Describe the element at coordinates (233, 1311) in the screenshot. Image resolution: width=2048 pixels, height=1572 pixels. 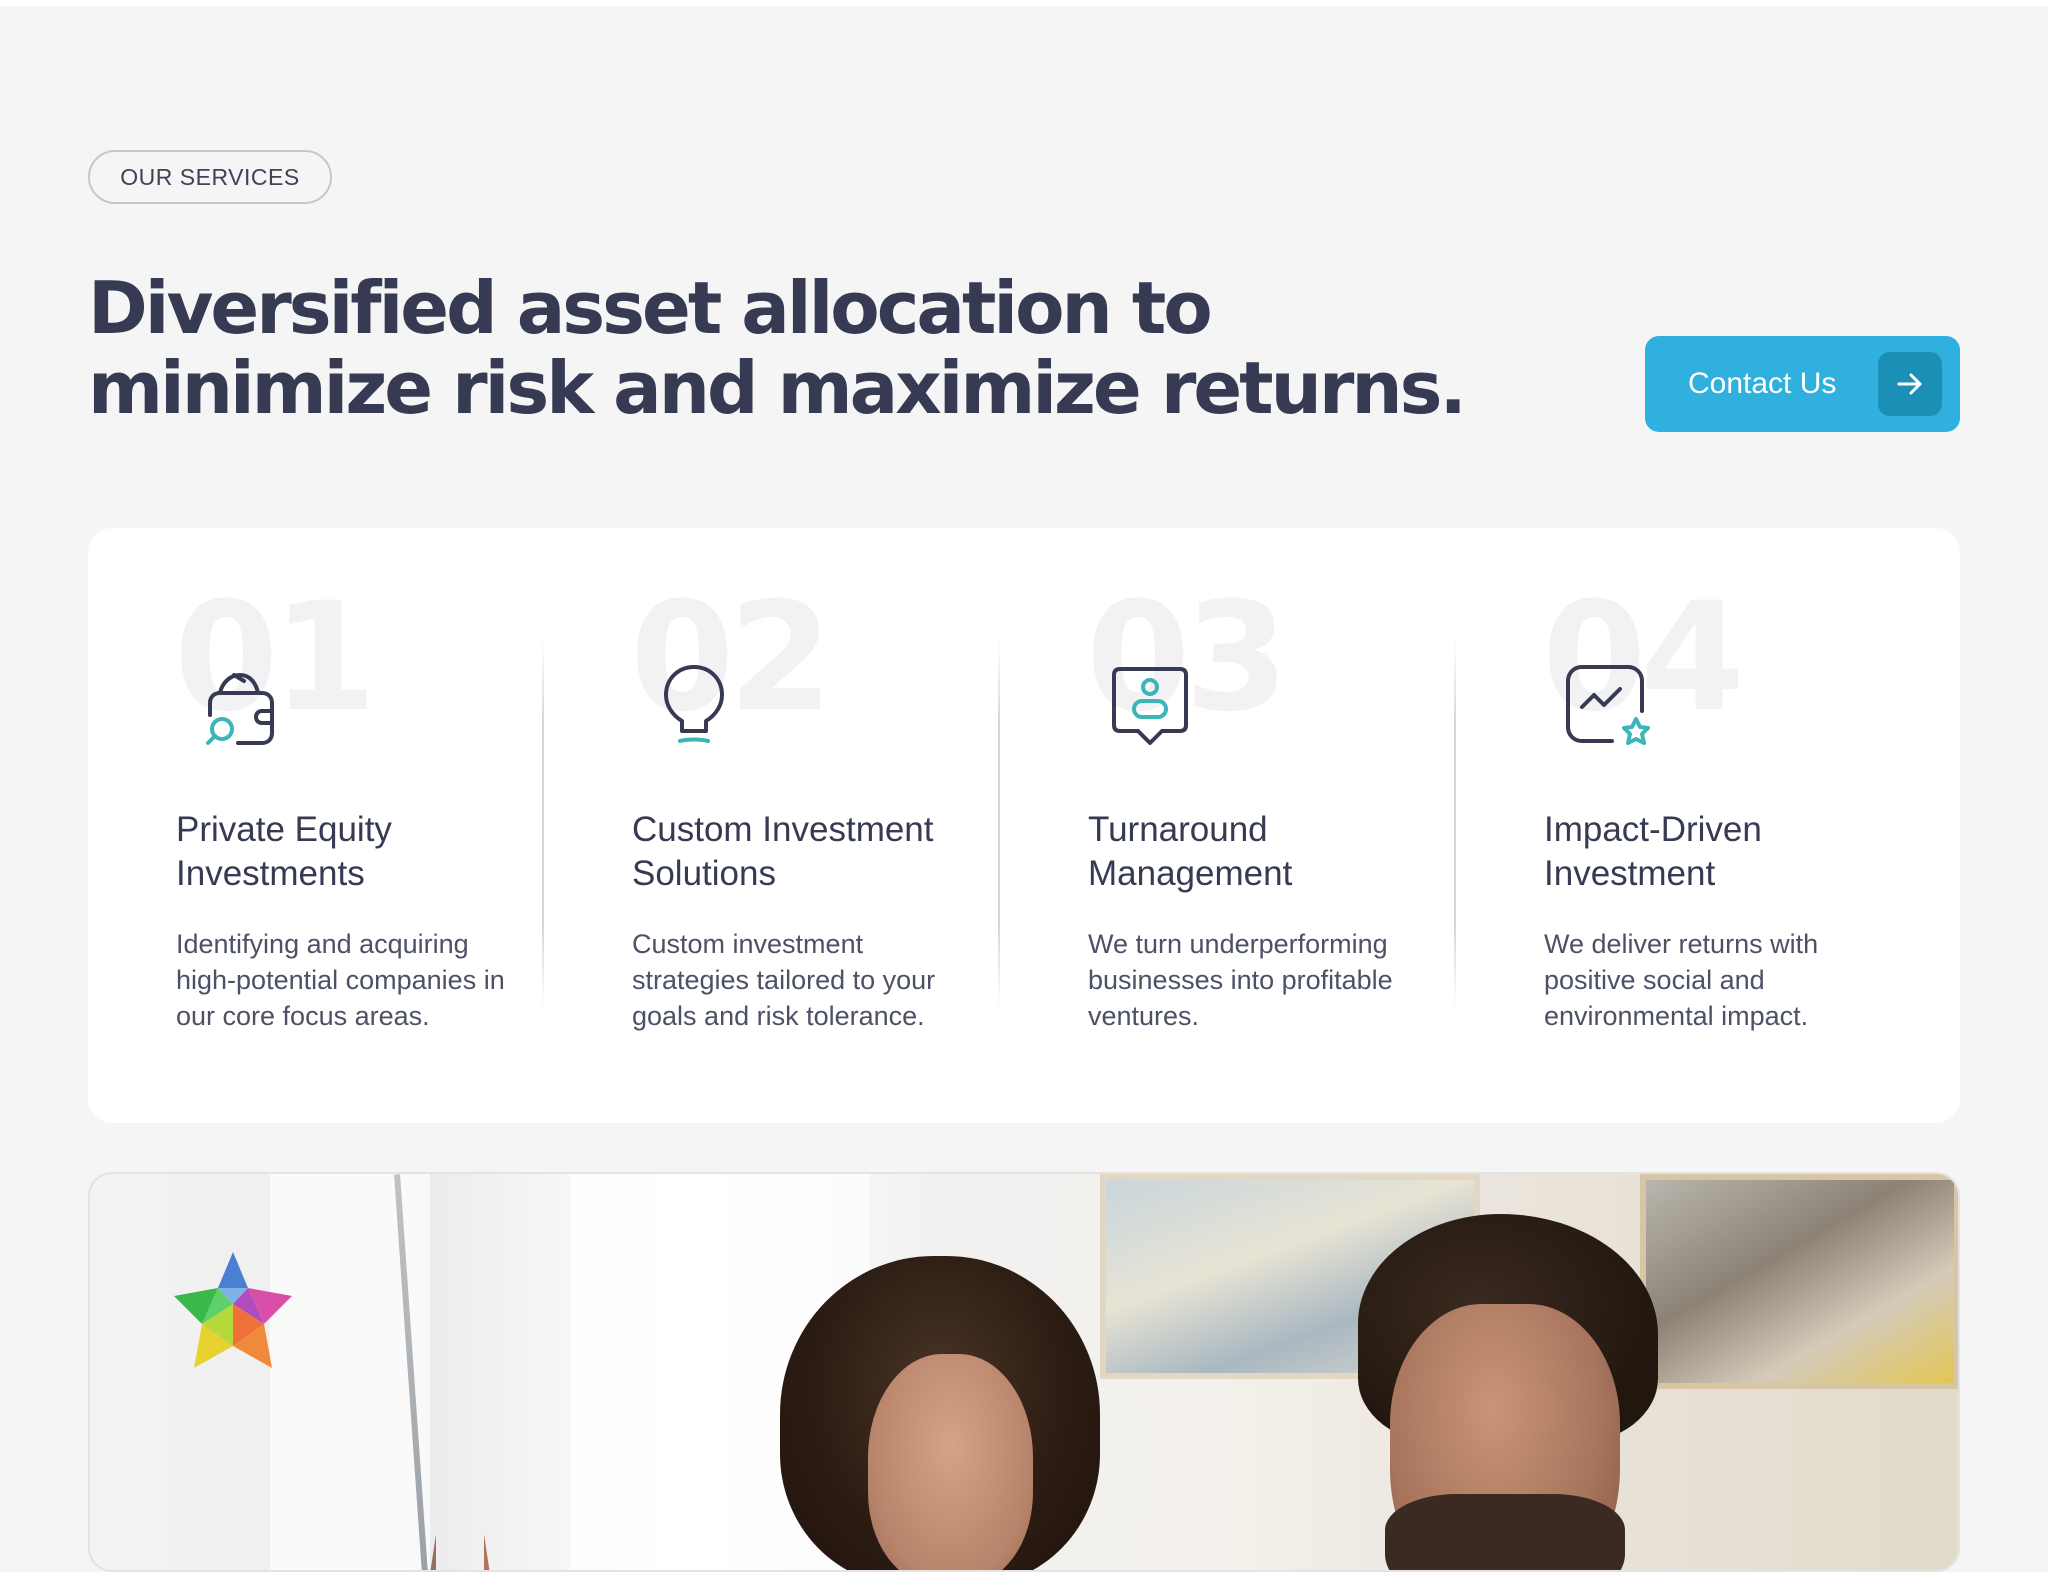
I see `star-logo-icon` at that location.